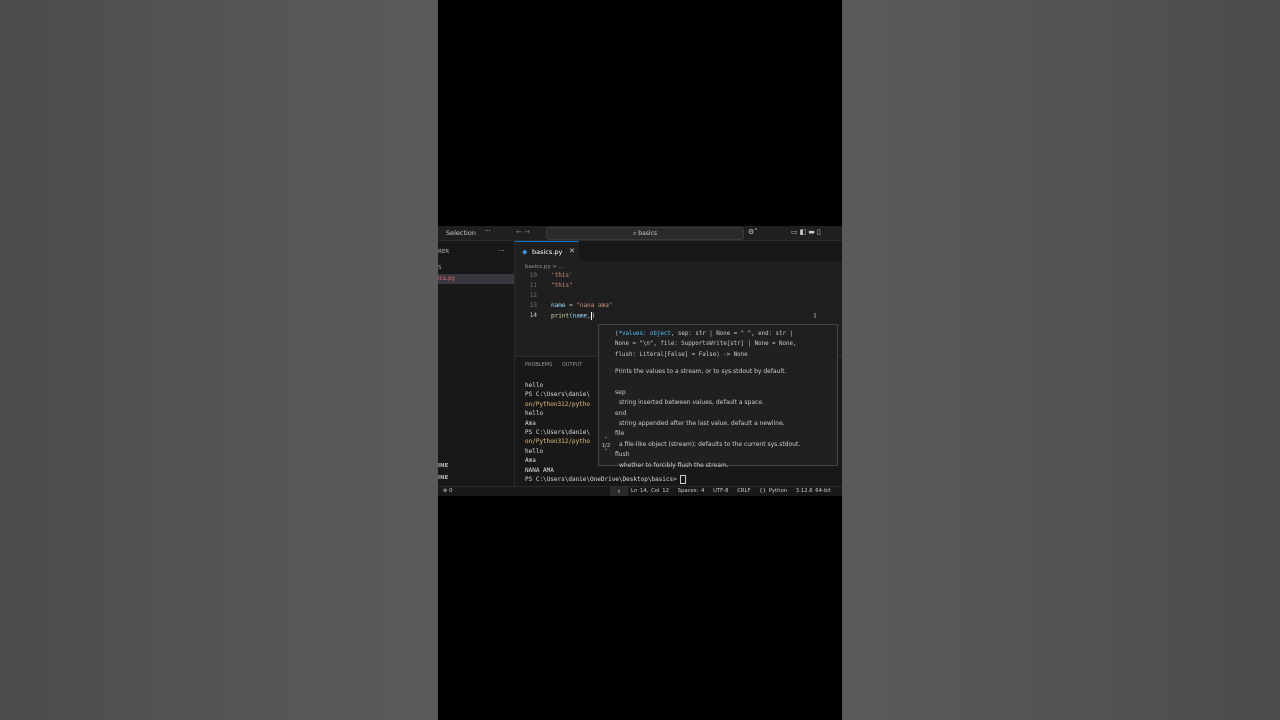 The height and width of the screenshot is (720, 1280). Describe the element at coordinates (593, 316) in the screenshot. I see `close-paren: )` at that location.